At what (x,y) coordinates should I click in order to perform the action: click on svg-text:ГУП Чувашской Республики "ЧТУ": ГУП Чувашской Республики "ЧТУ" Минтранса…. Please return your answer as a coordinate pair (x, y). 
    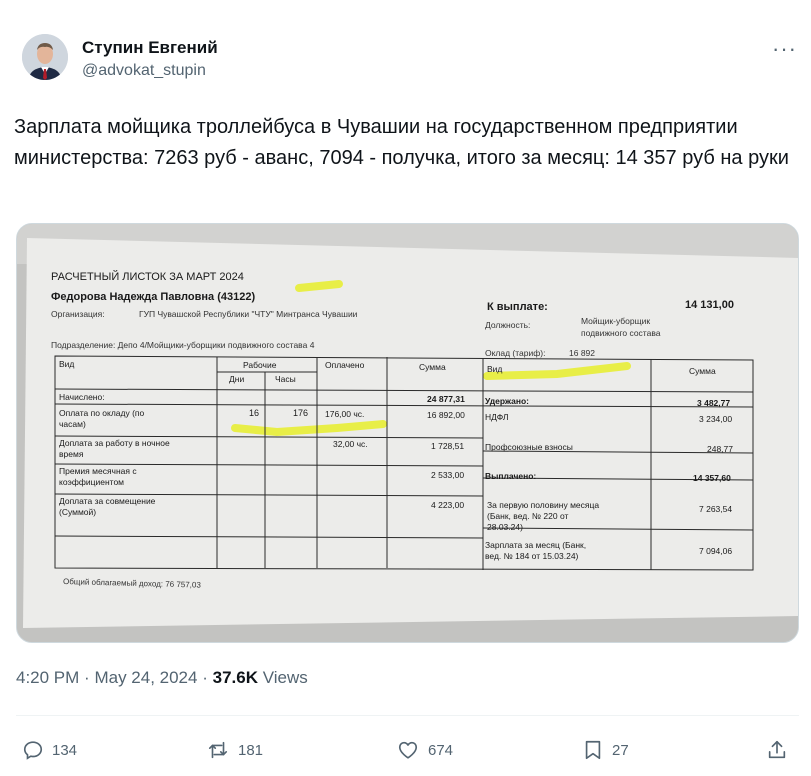
    Looking at the image, I should click on (248, 314).